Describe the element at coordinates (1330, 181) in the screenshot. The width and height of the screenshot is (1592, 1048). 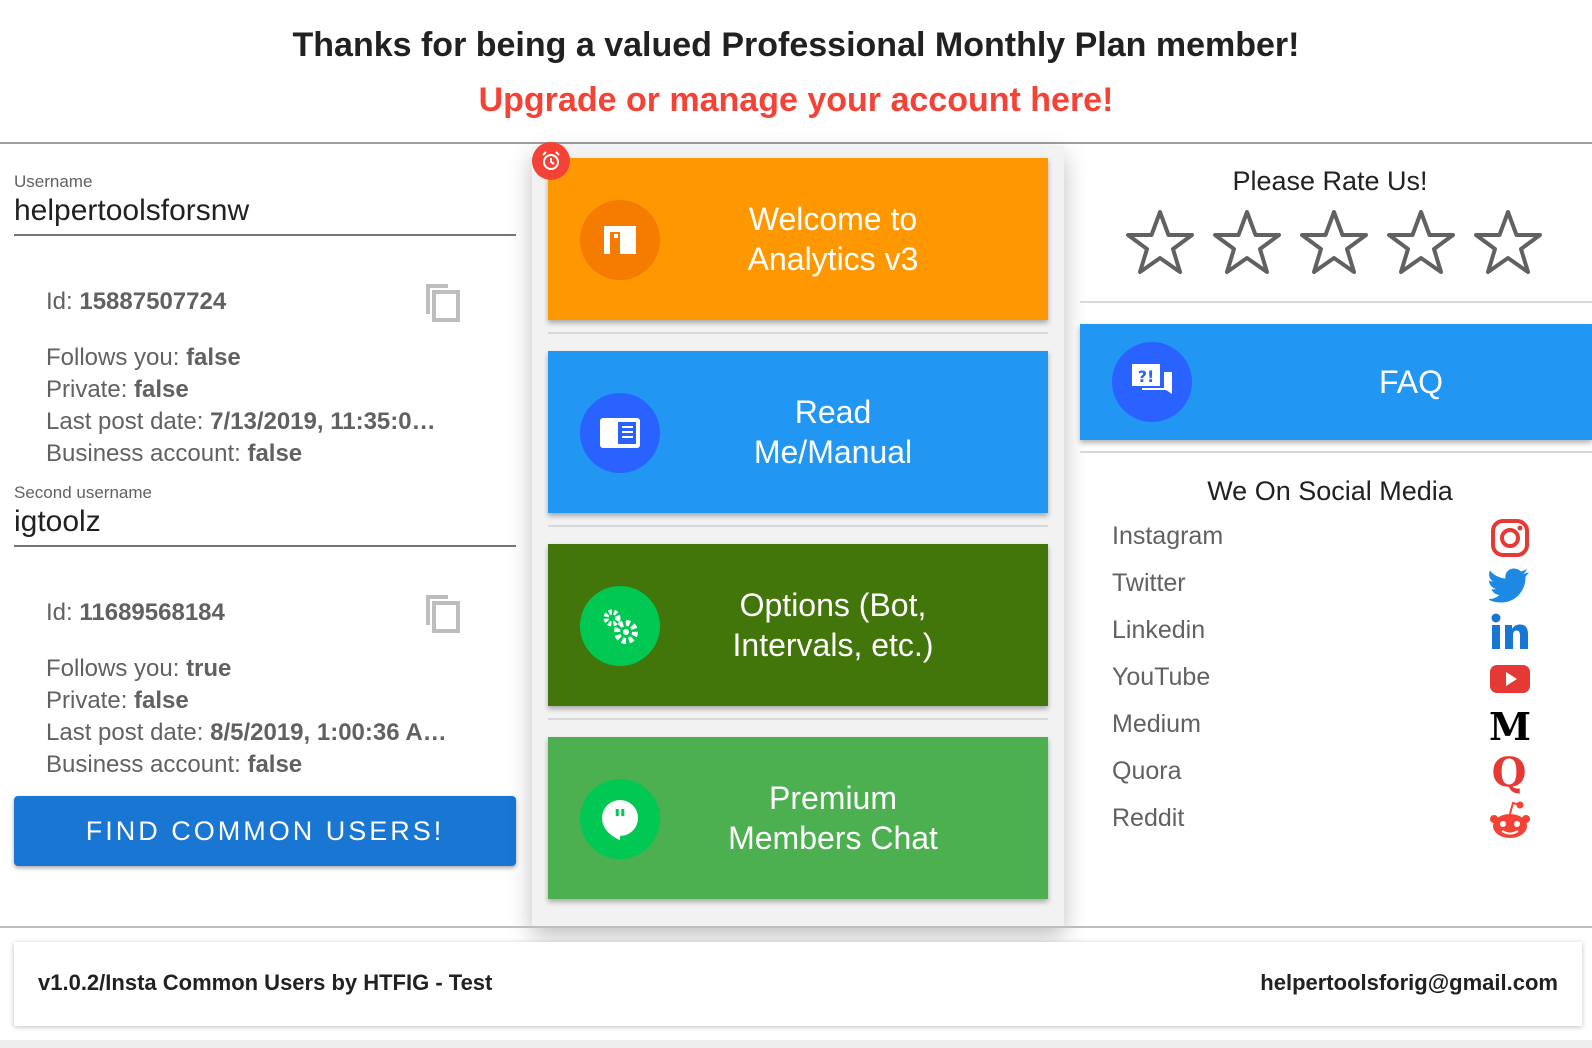
I see `rate-title: Please Rate Us!` at that location.